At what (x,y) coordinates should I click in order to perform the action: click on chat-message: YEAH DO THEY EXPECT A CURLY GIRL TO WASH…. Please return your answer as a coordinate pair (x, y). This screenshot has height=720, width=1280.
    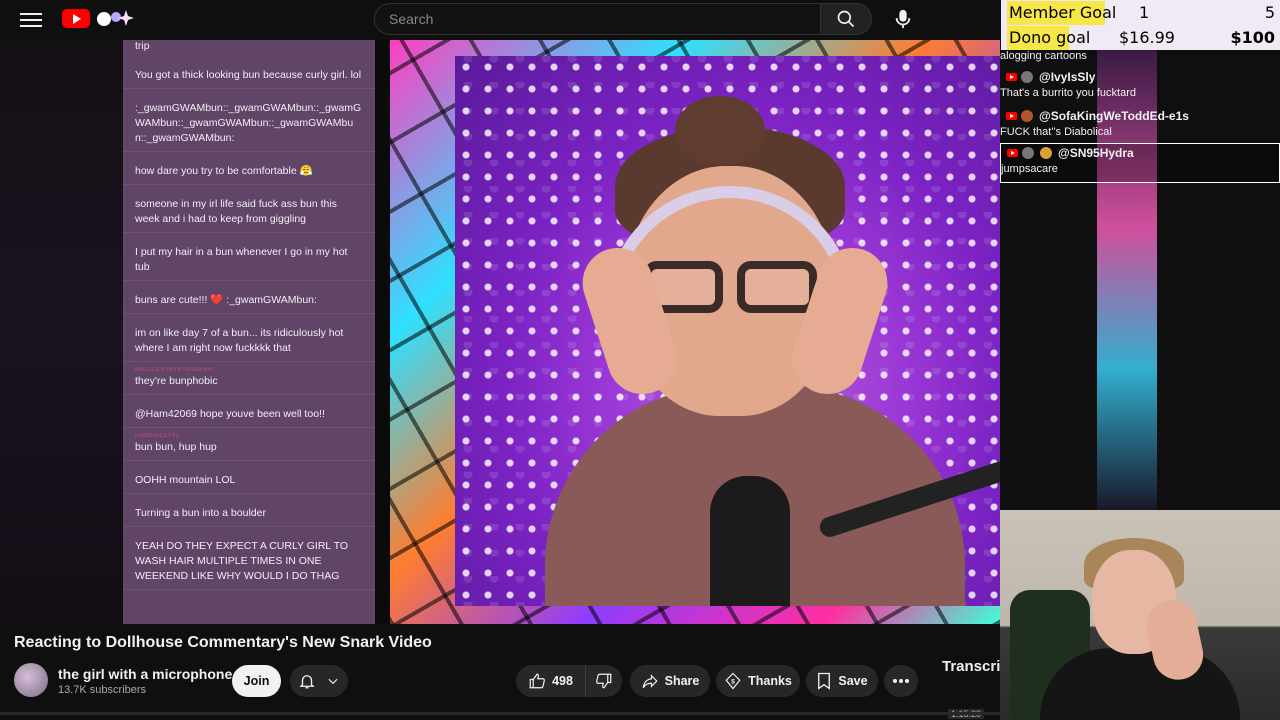
    Looking at the image, I should click on (249, 558).